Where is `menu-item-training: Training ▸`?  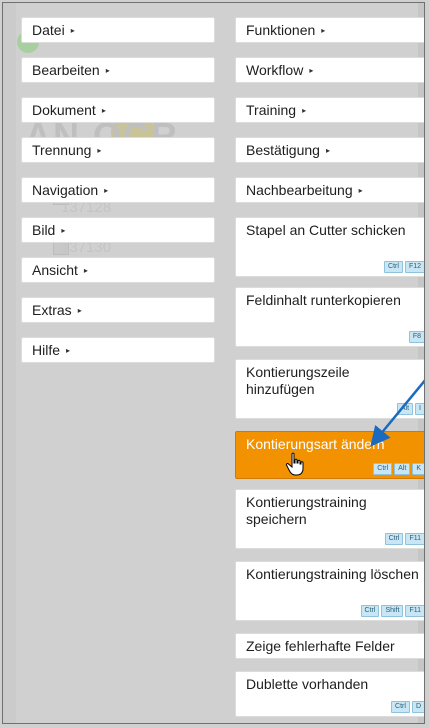
menu-item-training: Training ▸ is located at coordinates (329, 110).